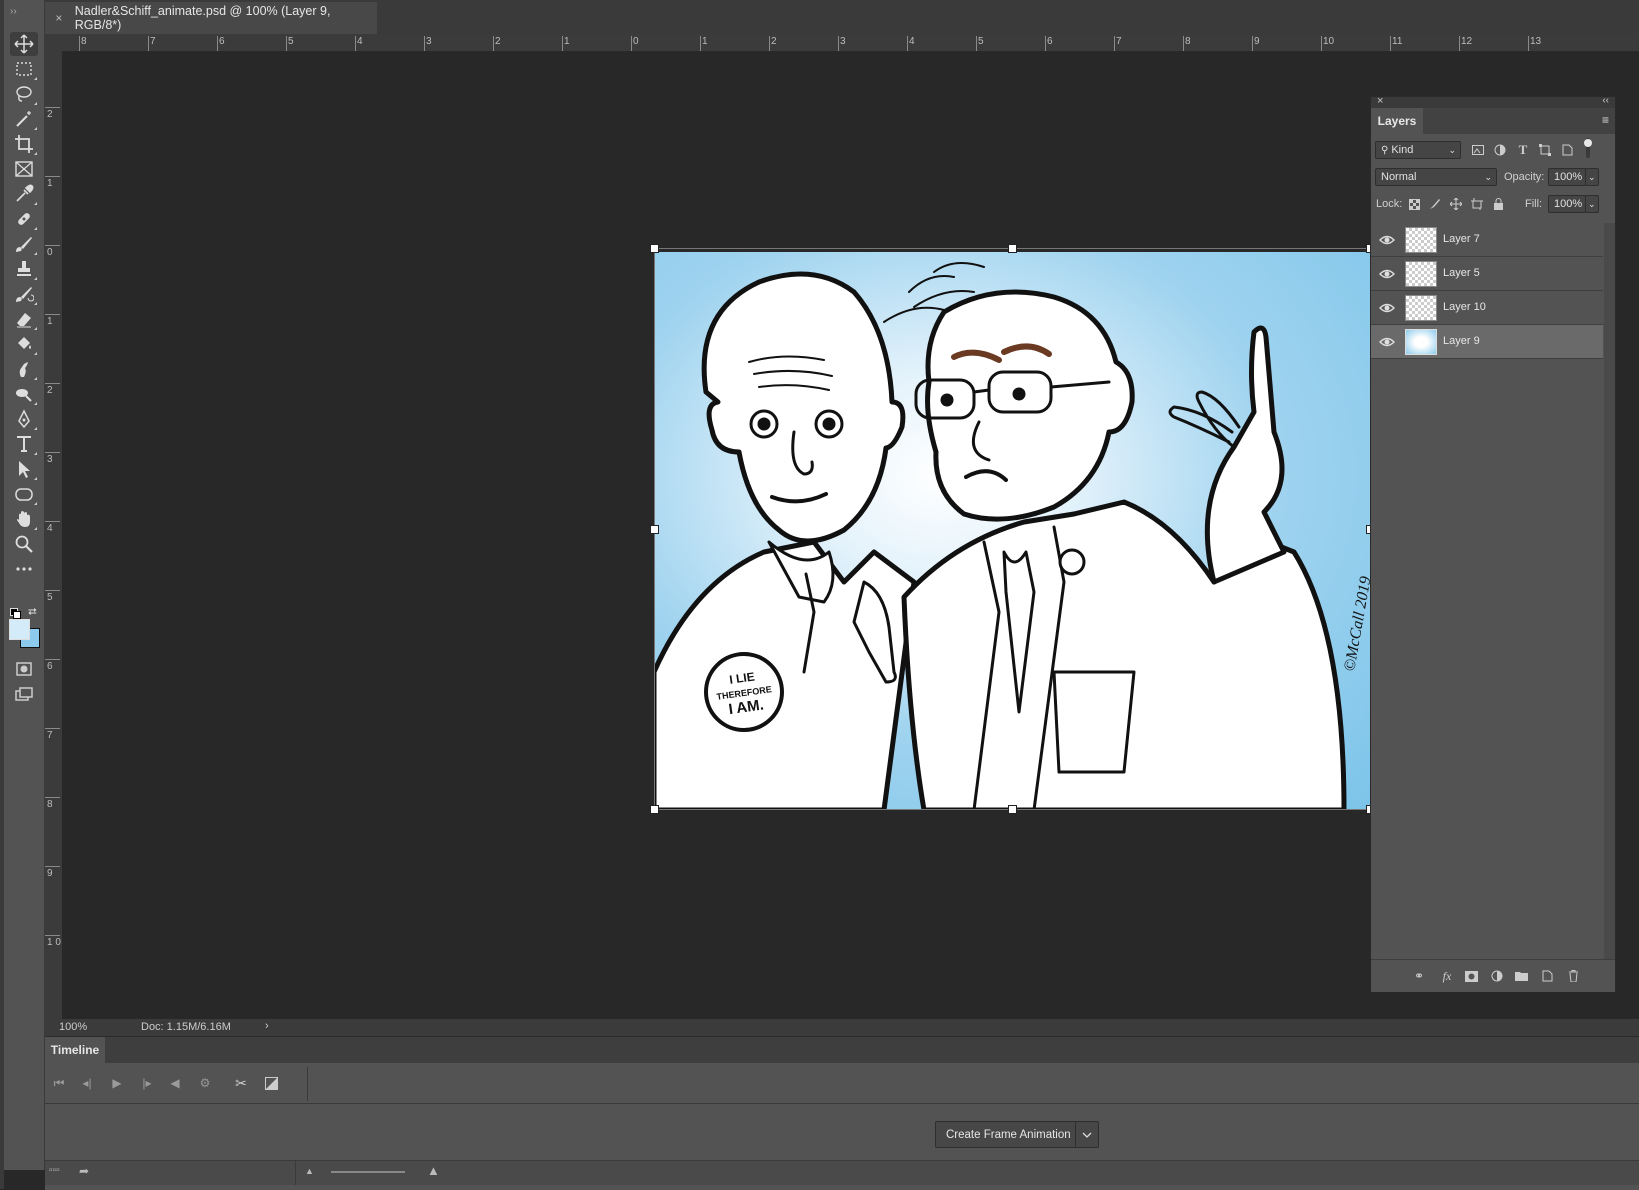 The height and width of the screenshot is (1190, 1639). I want to click on pen-tool-icon, so click(24, 419).